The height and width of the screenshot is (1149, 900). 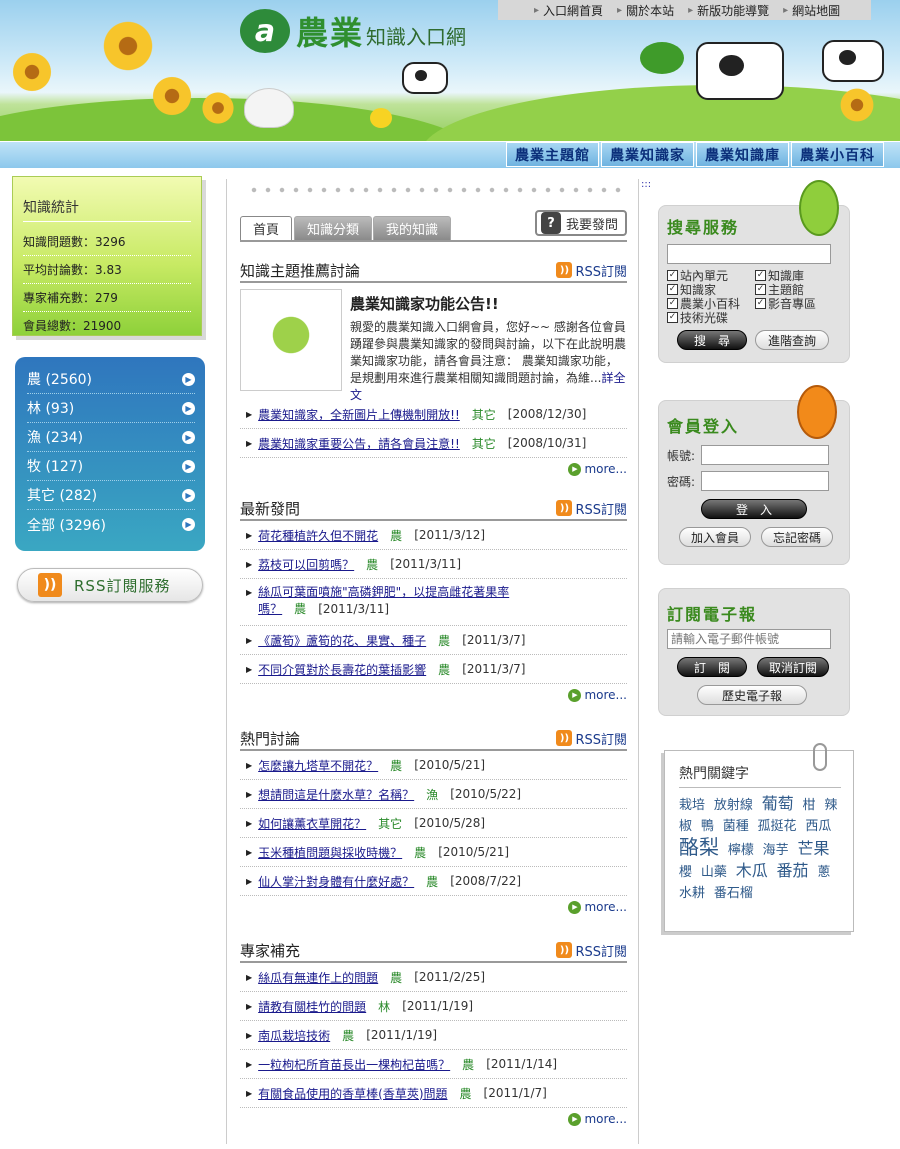 I want to click on checkbox-checked-icon: ✓, so click(x=760, y=275).